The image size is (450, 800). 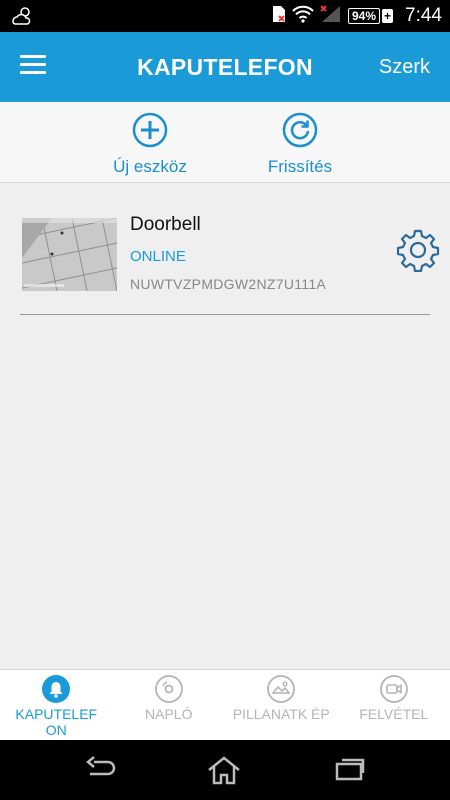 I want to click on tab-label: PILLANATK ÉP, so click(x=281, y=714).